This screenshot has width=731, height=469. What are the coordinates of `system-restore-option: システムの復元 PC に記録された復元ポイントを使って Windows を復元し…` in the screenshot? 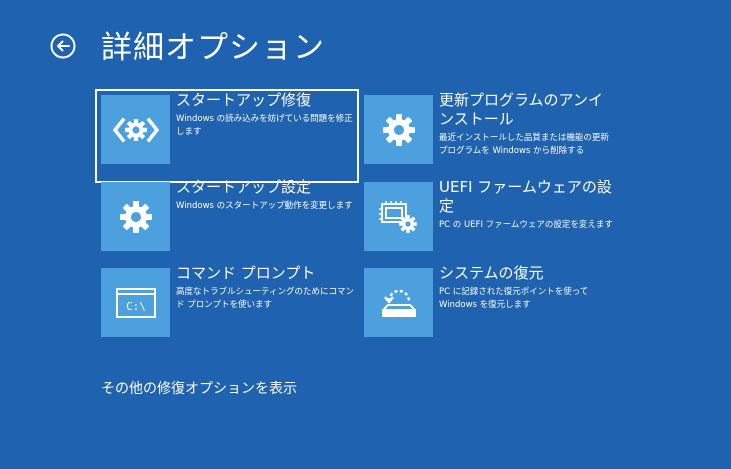 It's located at (490, 307).